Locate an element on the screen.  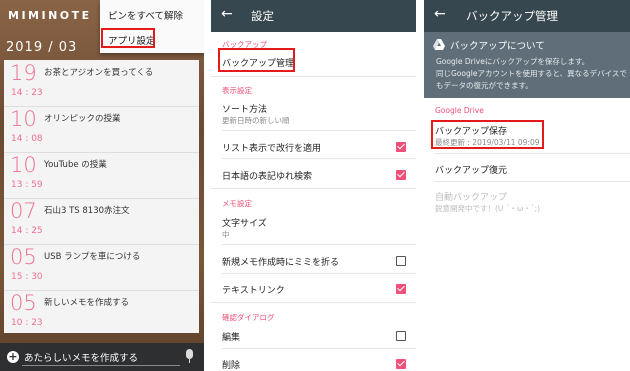
fold-new-item: 新規メモ作成時にミミを折る is located at coordinates (280, 261).